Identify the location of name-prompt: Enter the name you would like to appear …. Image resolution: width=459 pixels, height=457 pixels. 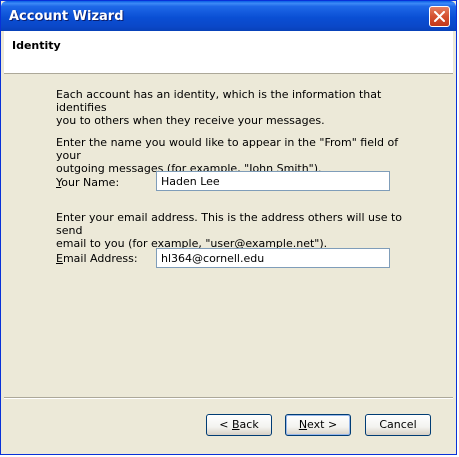
(227, 155).